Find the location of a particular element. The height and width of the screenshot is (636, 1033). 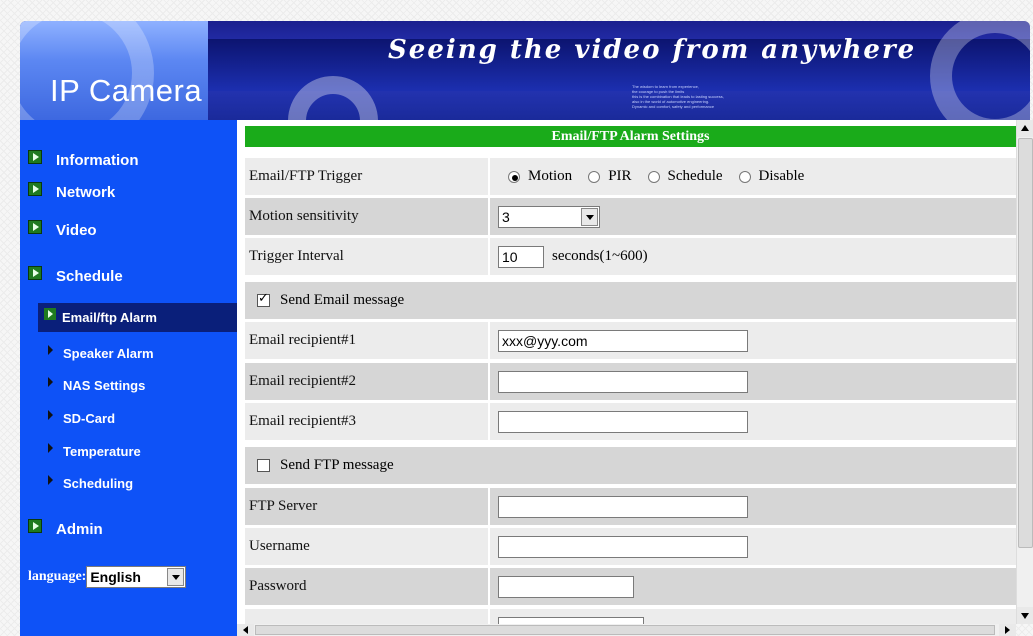

nav-item-label: Video is located at coordinates (76, 230).